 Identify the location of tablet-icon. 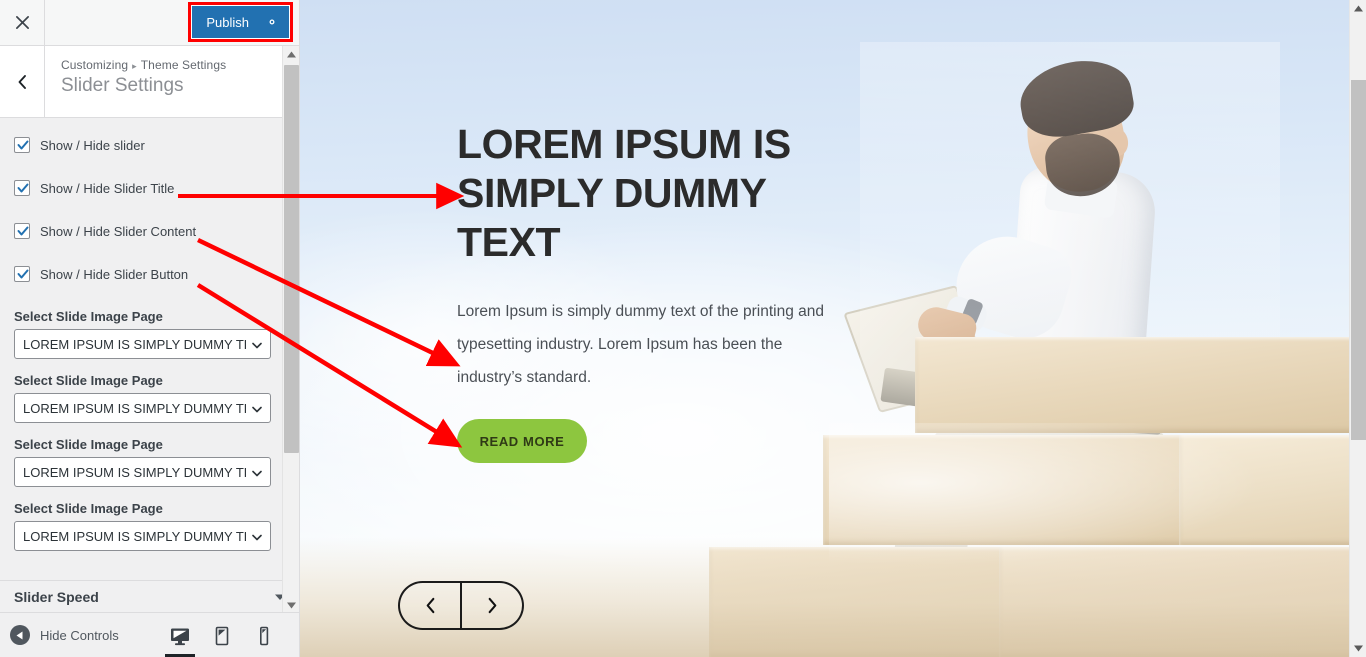
(222, 635).